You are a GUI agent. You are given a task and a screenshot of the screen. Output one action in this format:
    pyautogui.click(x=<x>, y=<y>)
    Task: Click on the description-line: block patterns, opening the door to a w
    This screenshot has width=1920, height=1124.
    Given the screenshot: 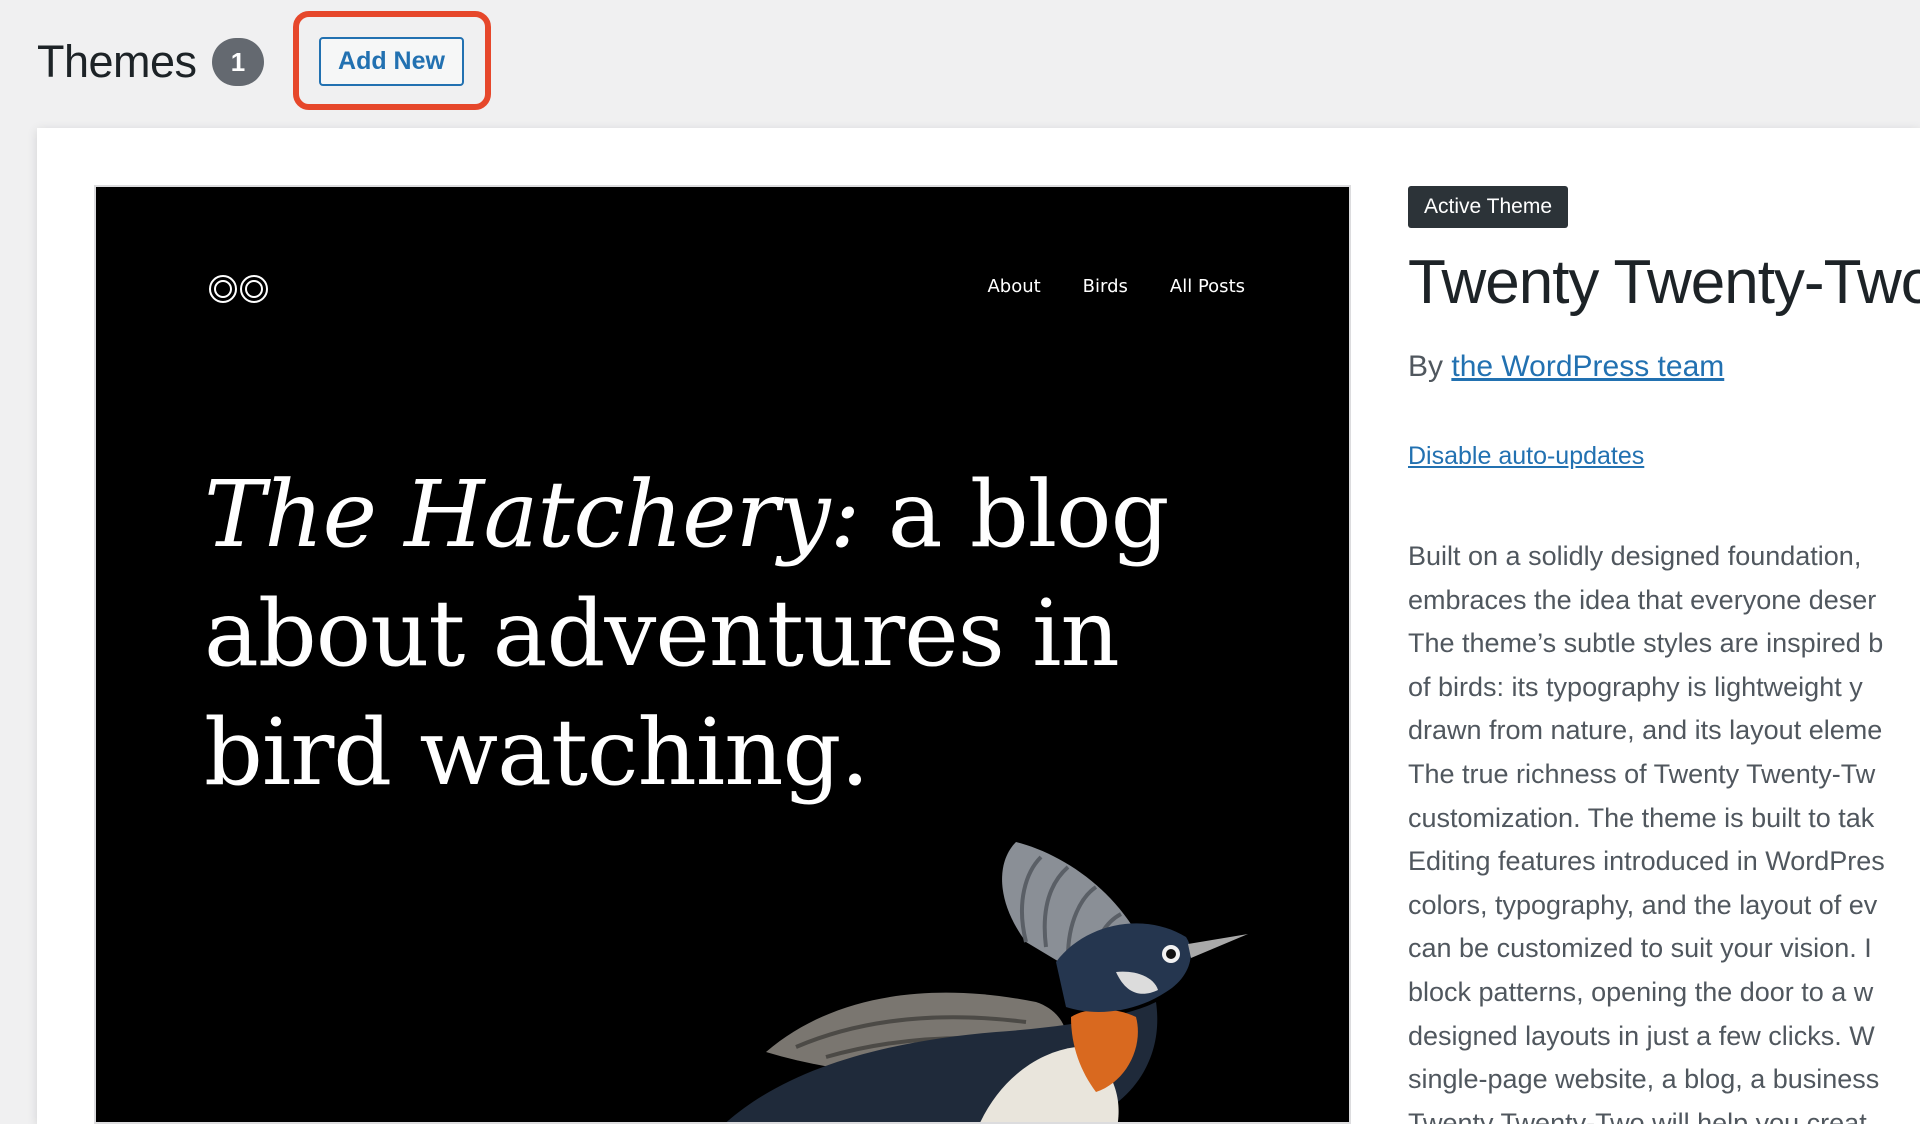 What is the action you would take?
    pyautogui.click(x=1641, y=991)
    